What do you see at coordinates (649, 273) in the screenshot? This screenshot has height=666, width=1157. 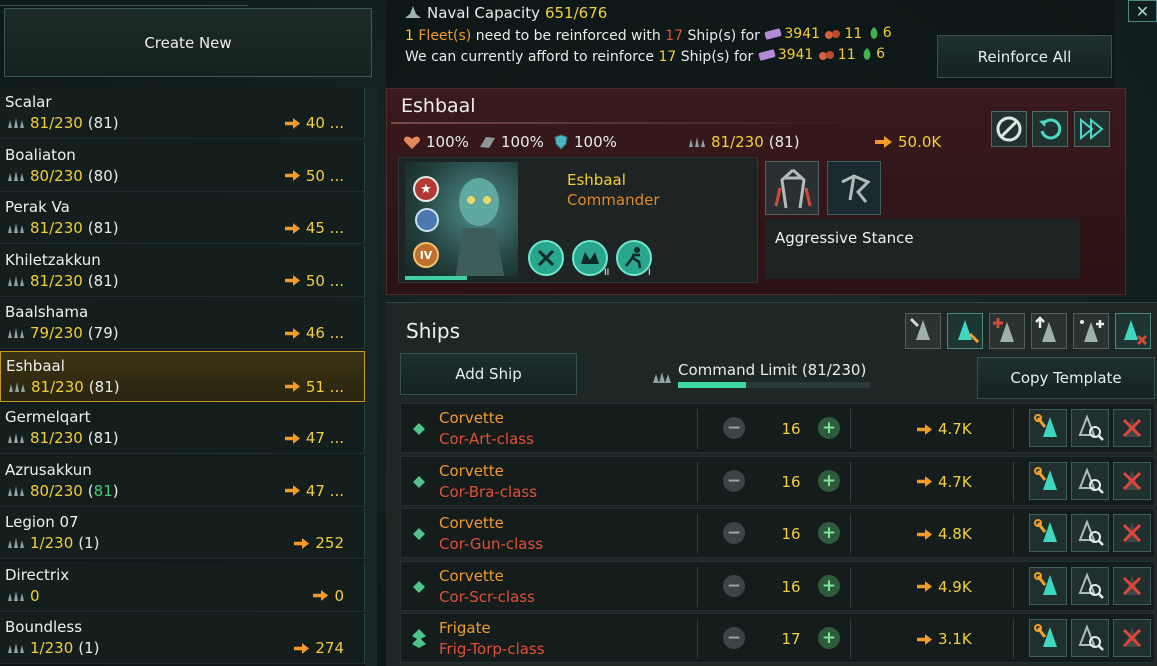 I see `trait-3-rank: I` at bounding box center [649, 273].